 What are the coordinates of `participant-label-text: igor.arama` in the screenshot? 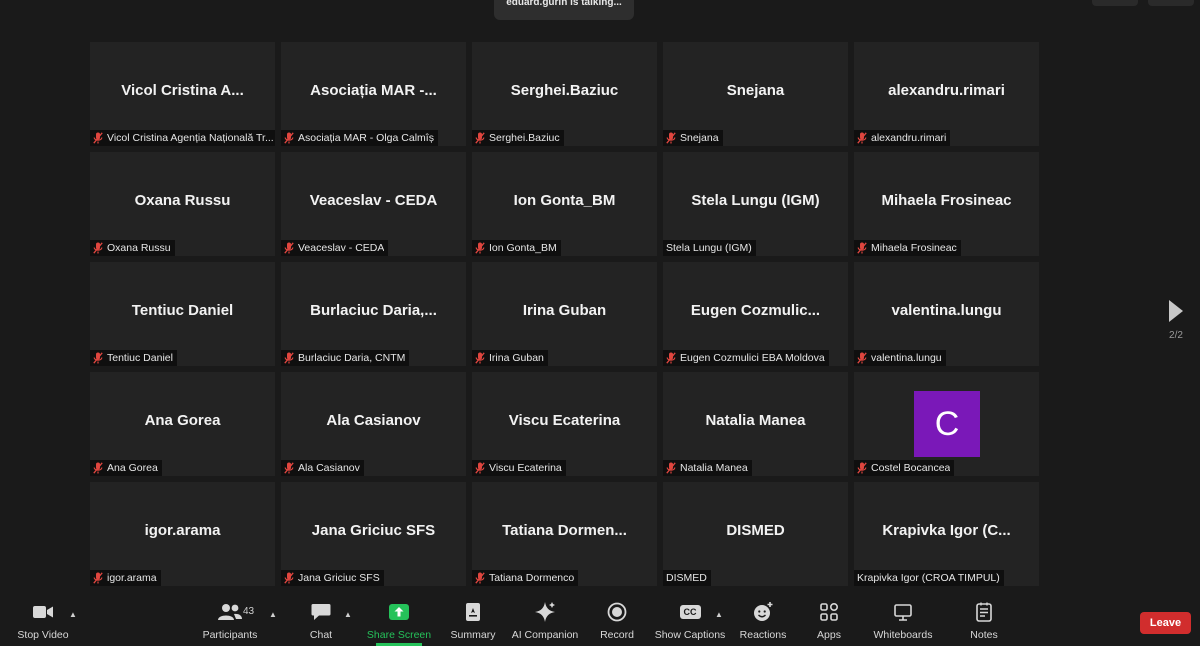 It's located at (132, 578).